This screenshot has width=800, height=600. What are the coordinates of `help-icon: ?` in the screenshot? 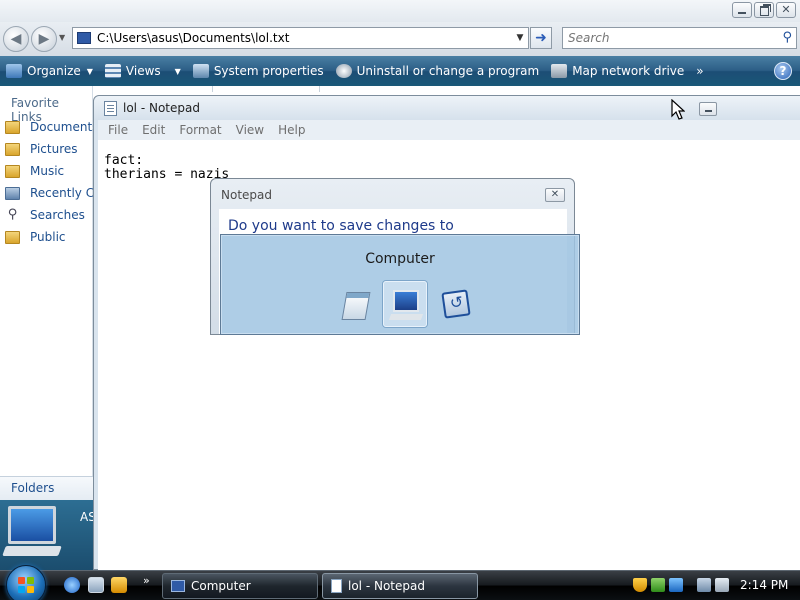 It's located at (783, 71).